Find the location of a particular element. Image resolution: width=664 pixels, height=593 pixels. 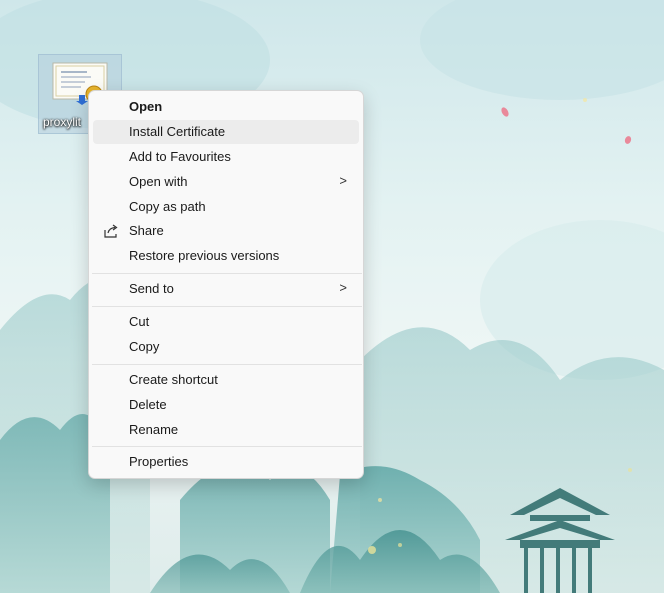

menu-item-share: Share is located at coordinates (226, 231).